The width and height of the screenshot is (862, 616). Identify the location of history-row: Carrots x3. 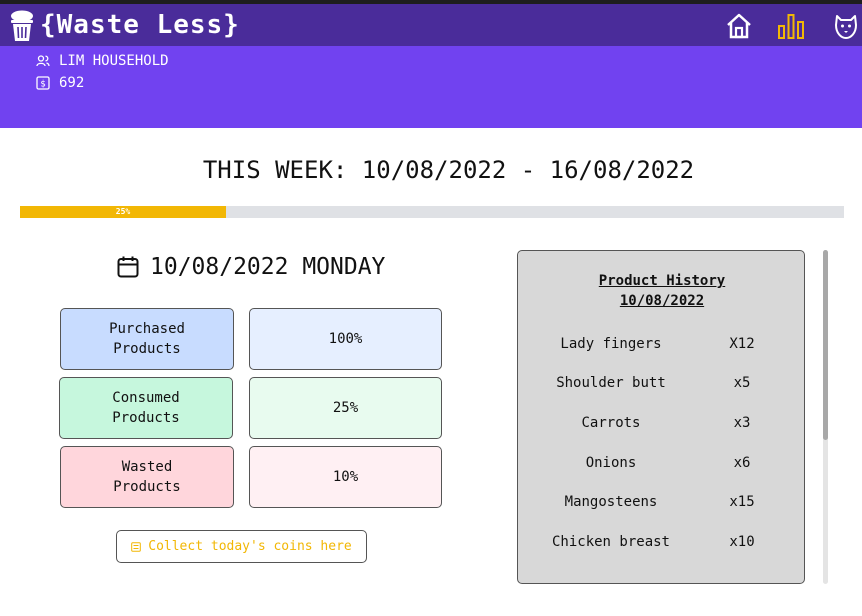
(662, 423).